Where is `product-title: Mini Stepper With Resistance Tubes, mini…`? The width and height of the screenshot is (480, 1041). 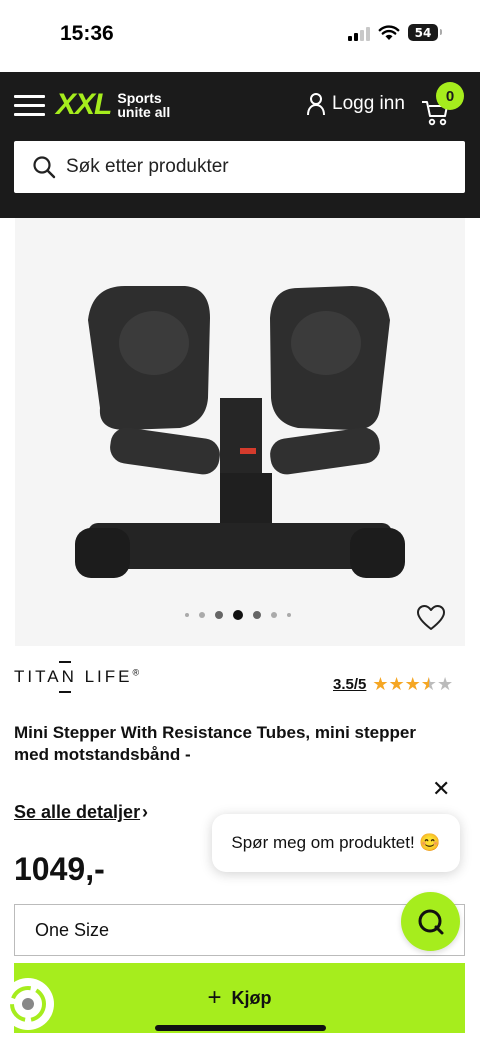
product-title: Mini Stepper With Resistance Tubes, mini… is located at coordinates (215, 743).